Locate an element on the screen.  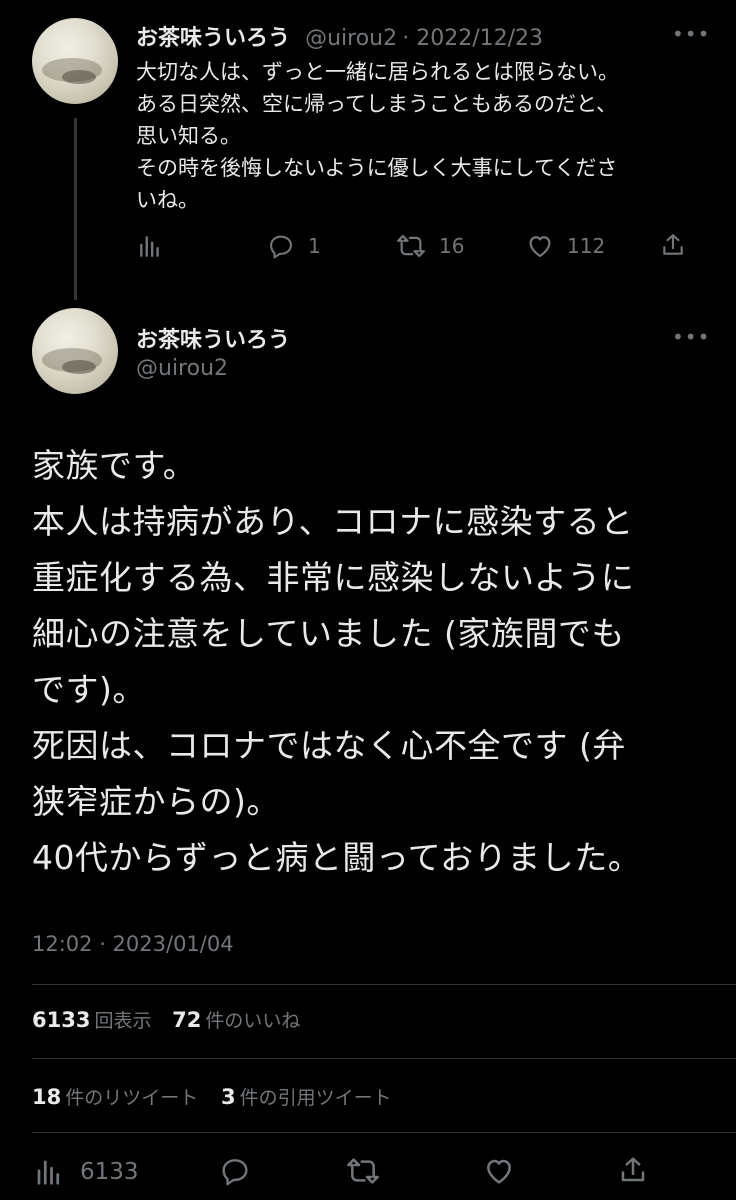
analytics-button is located at coordinates (150, 246).